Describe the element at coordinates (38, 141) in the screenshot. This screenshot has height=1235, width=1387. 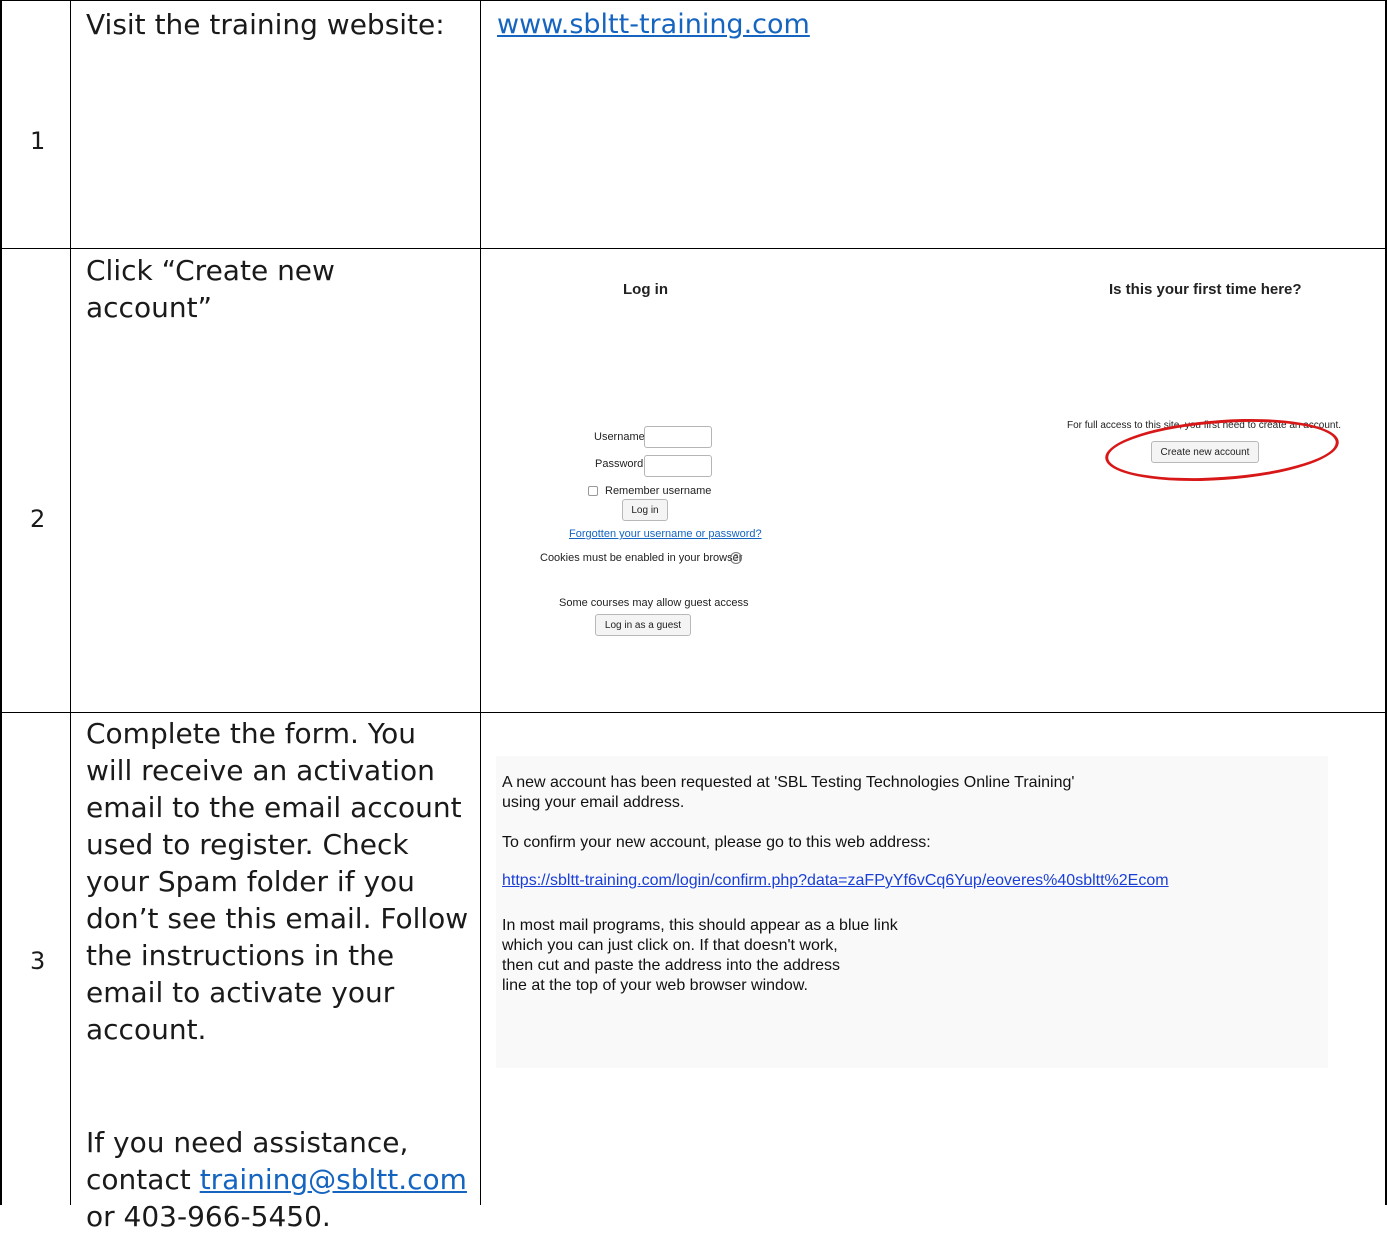
I see `step-number-1: 1` at that location.